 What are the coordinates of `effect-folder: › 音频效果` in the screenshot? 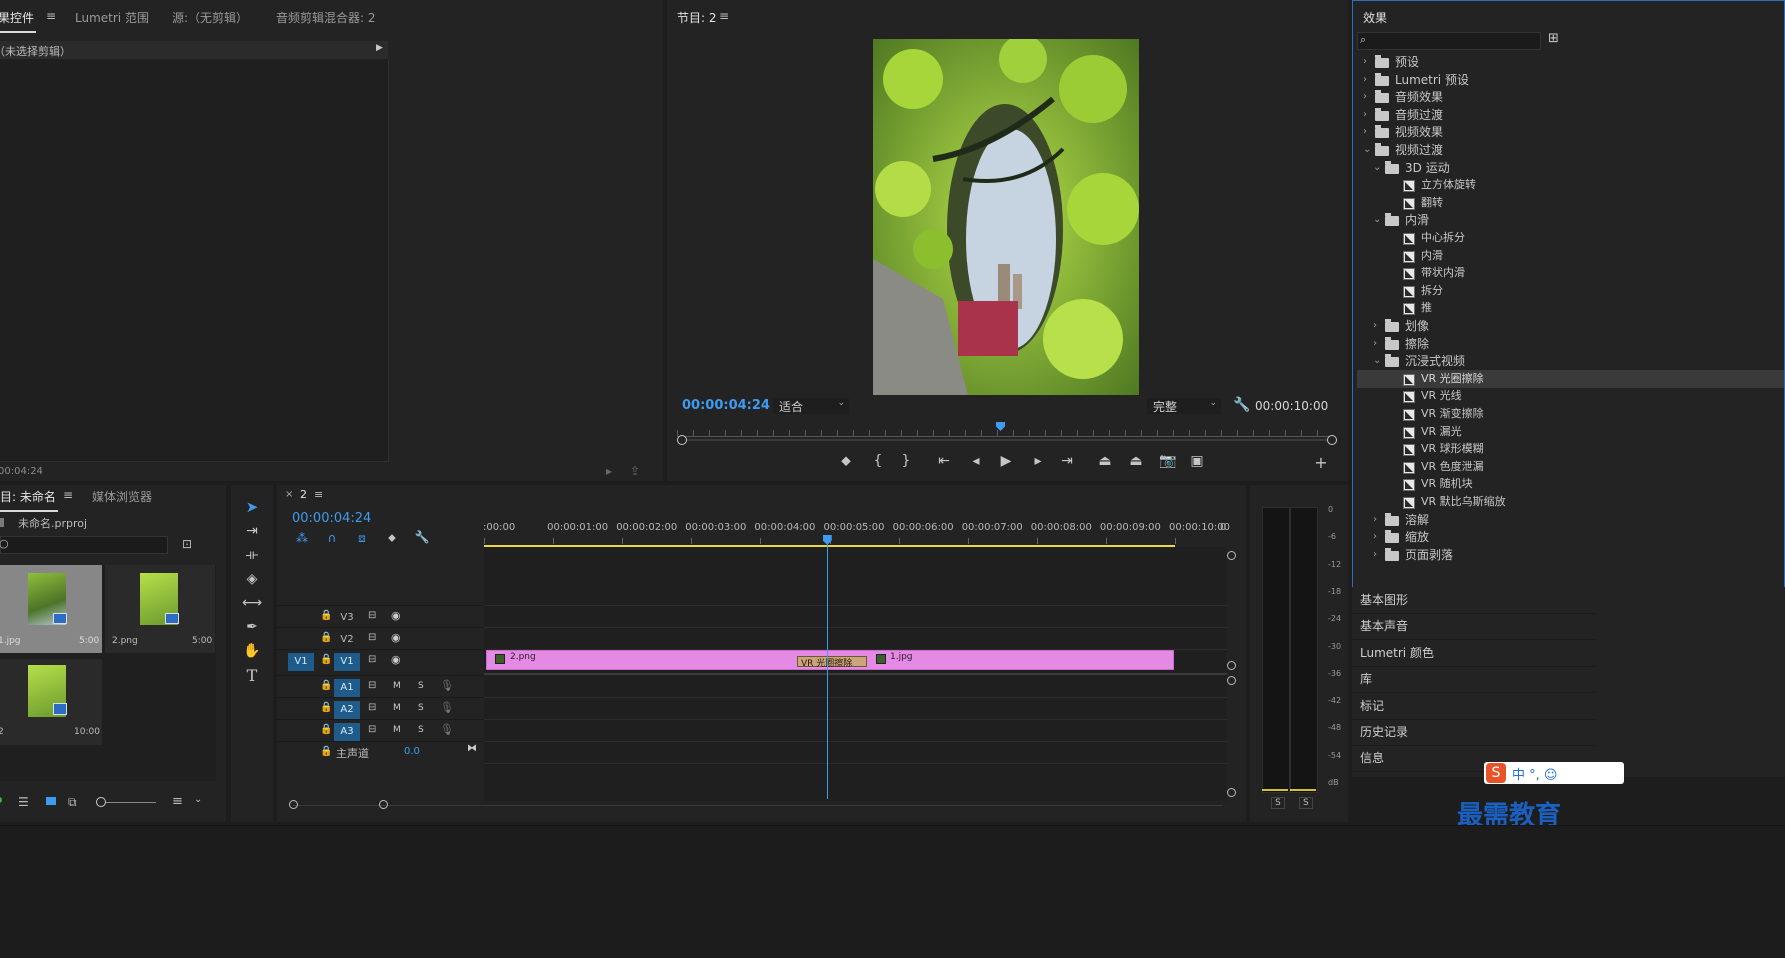 It's located at (1570, 97).